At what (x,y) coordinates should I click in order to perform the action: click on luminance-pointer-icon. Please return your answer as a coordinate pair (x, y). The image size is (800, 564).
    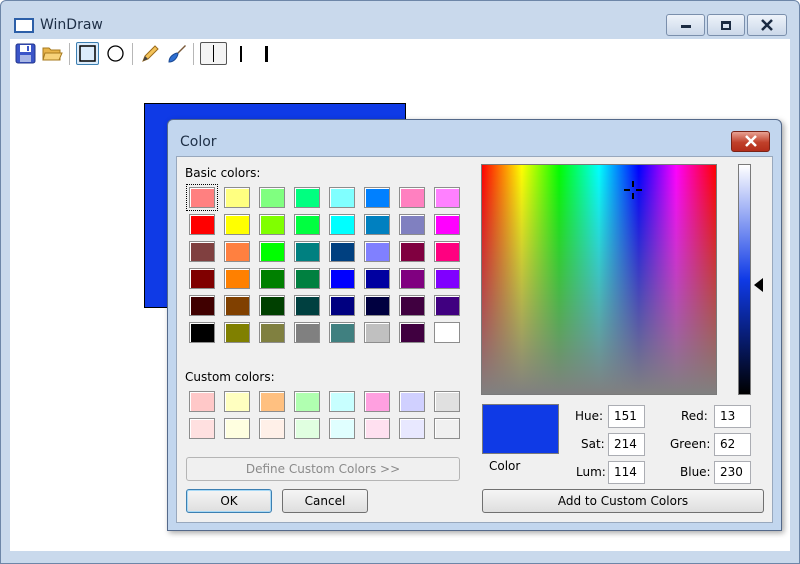
    Looking at the image, I should click on (758, 285).